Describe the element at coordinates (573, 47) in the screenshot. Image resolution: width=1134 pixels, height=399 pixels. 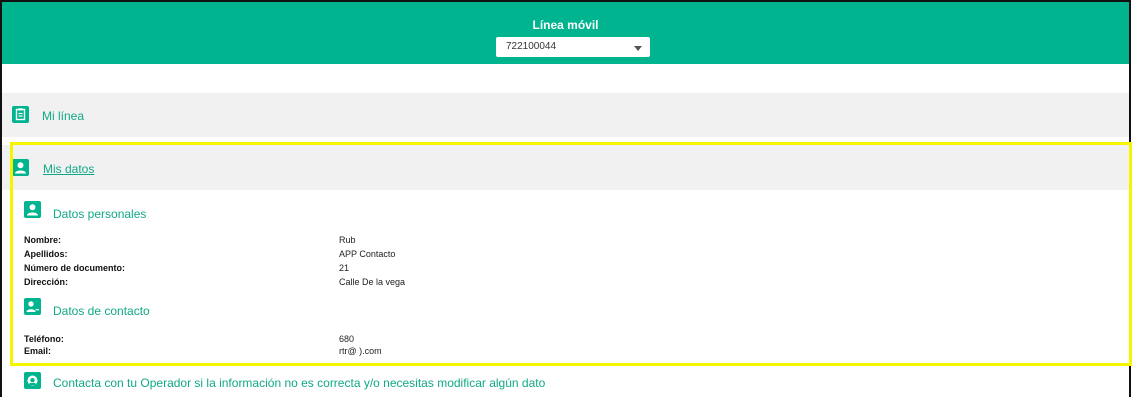
I see `line-select-dropdown: 722100044` at that location.